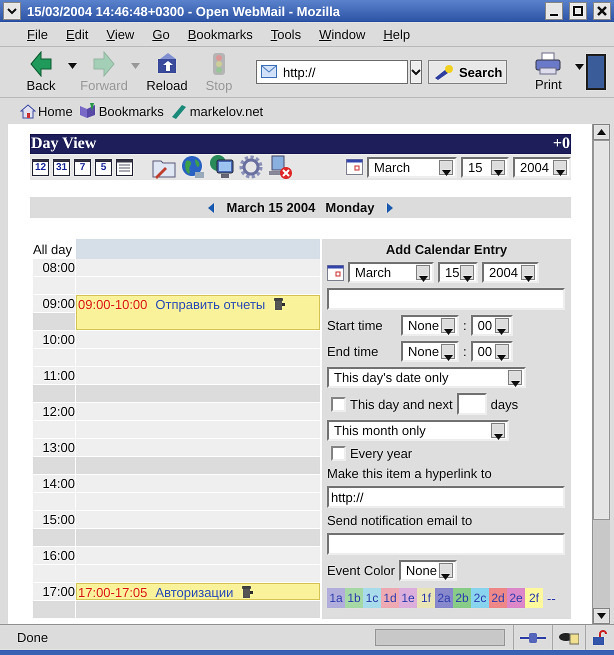 The height and width of the screenshot is (655, 614). Describe the element at coordinates (41, 72) in the screenshot. I see `toolbar-button: Back` at that location.